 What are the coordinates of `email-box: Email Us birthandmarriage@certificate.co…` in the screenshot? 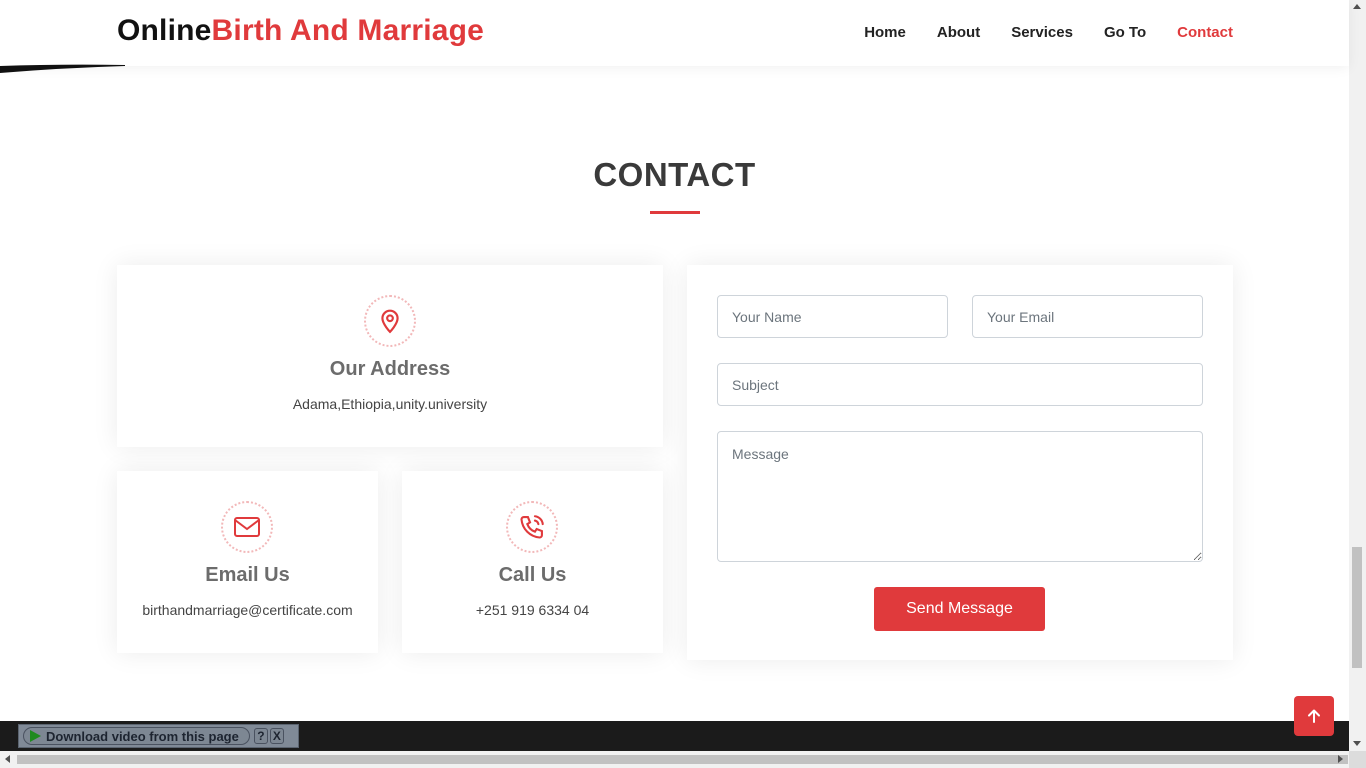 It's located at (247, 562).